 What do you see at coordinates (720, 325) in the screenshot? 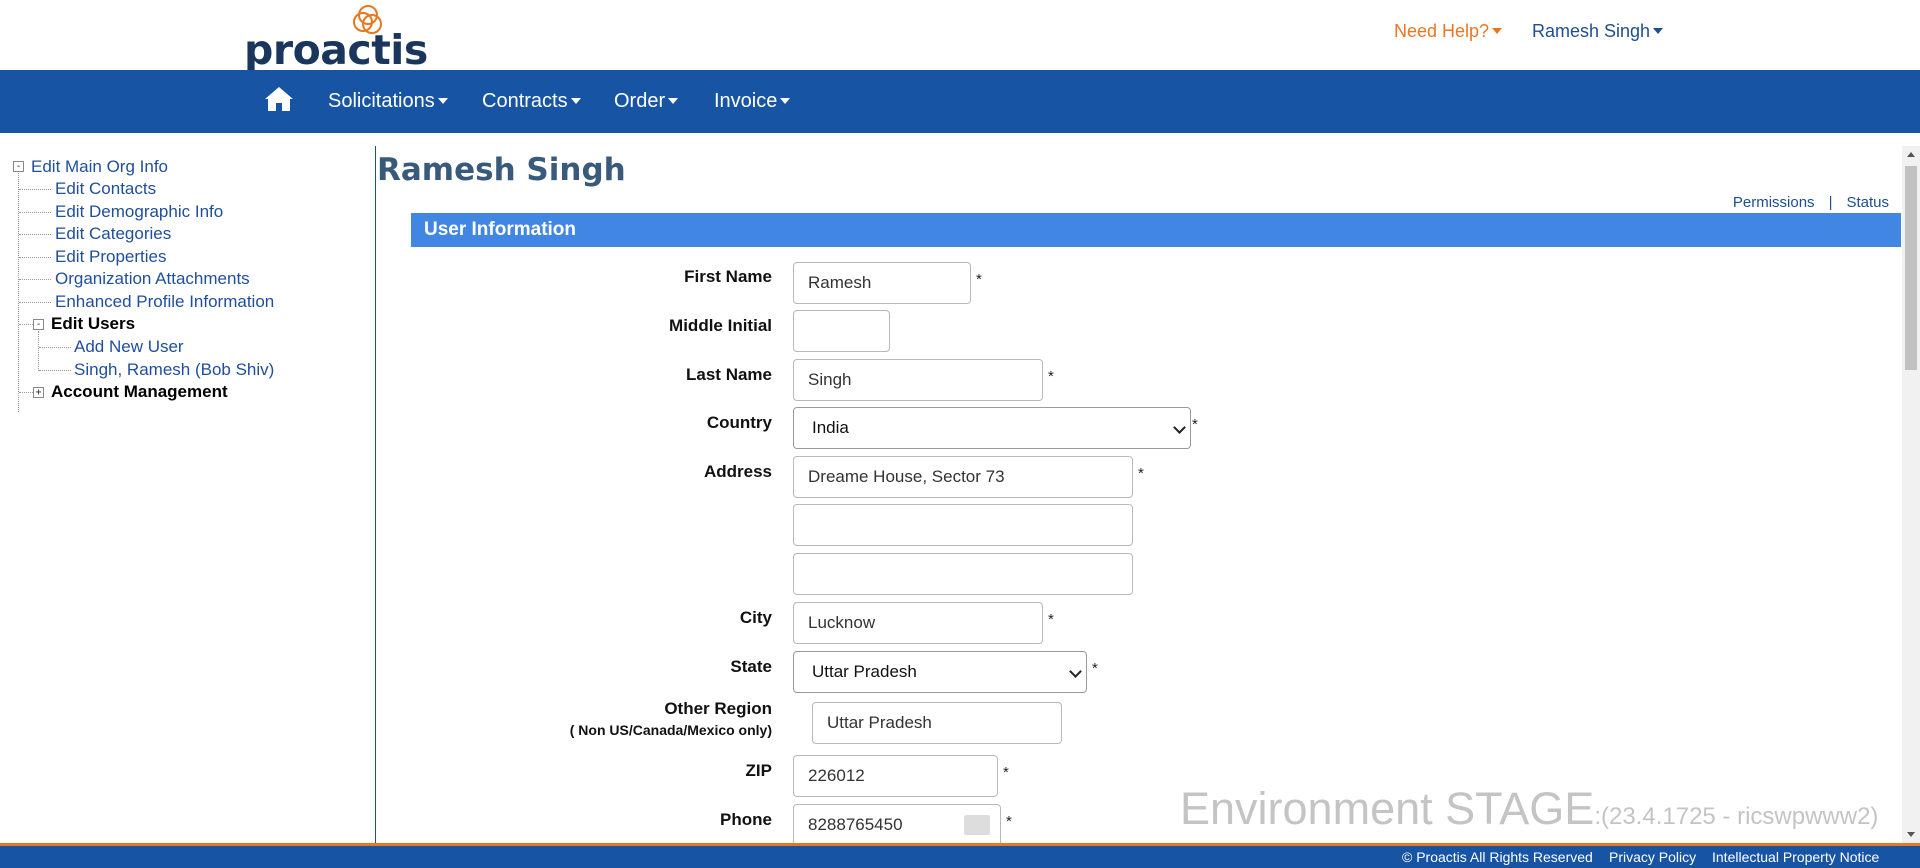
I see `middle-initial-label: Middle Initial` at bounding box center [720, 325].